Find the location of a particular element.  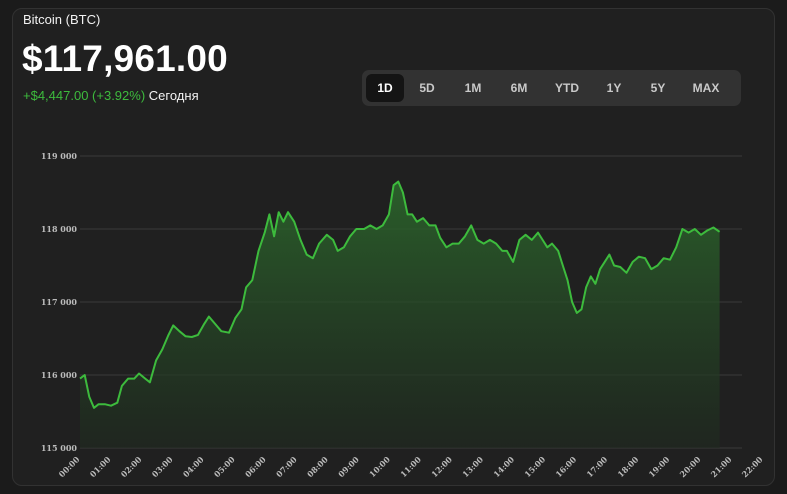

y-tick-label: 115 000 is located at coordinates (59, 448).